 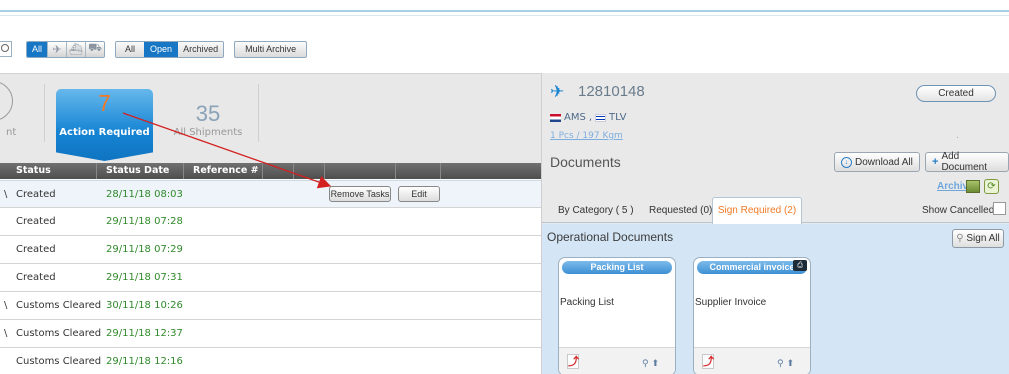 What do you see at coordinates (935, 162) in the screenshot?
I see `plus-icon: +` at bounding box center [935, 162].